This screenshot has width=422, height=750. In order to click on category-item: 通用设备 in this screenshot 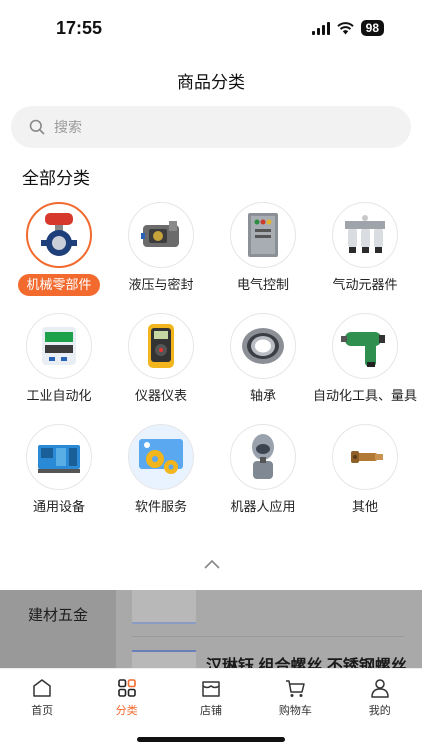, I will do `click(59, 471)`.